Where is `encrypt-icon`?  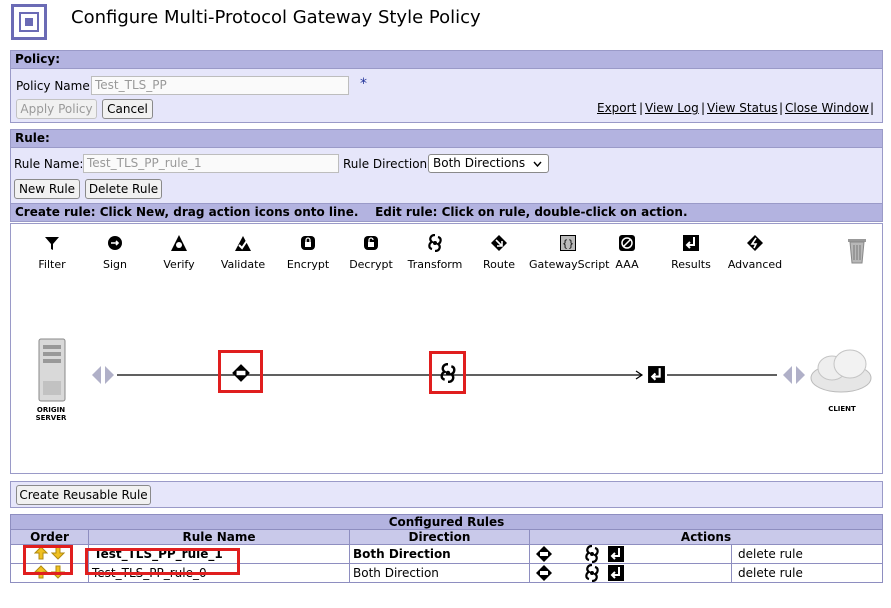 encrypt-icon is located at coordinates (308, 243).